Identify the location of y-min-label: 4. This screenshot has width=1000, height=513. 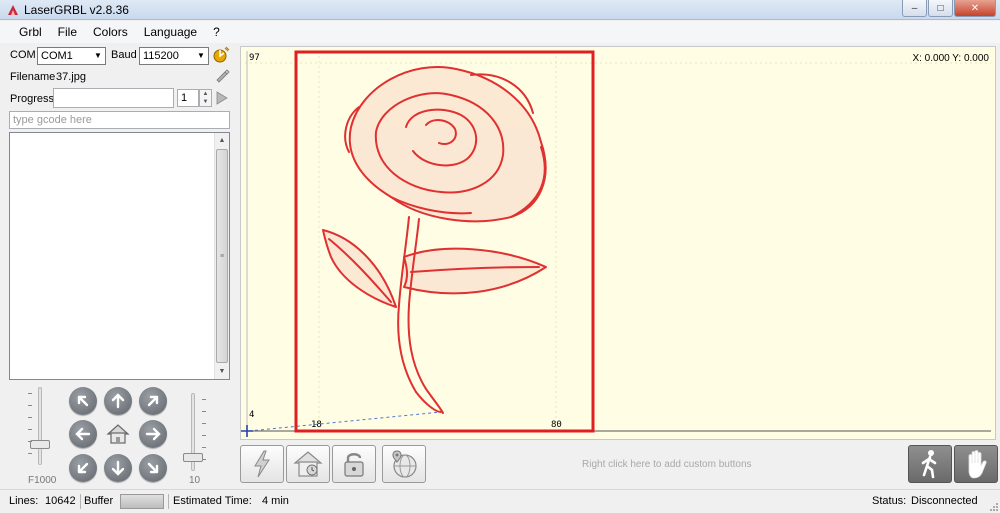
(252, 415).